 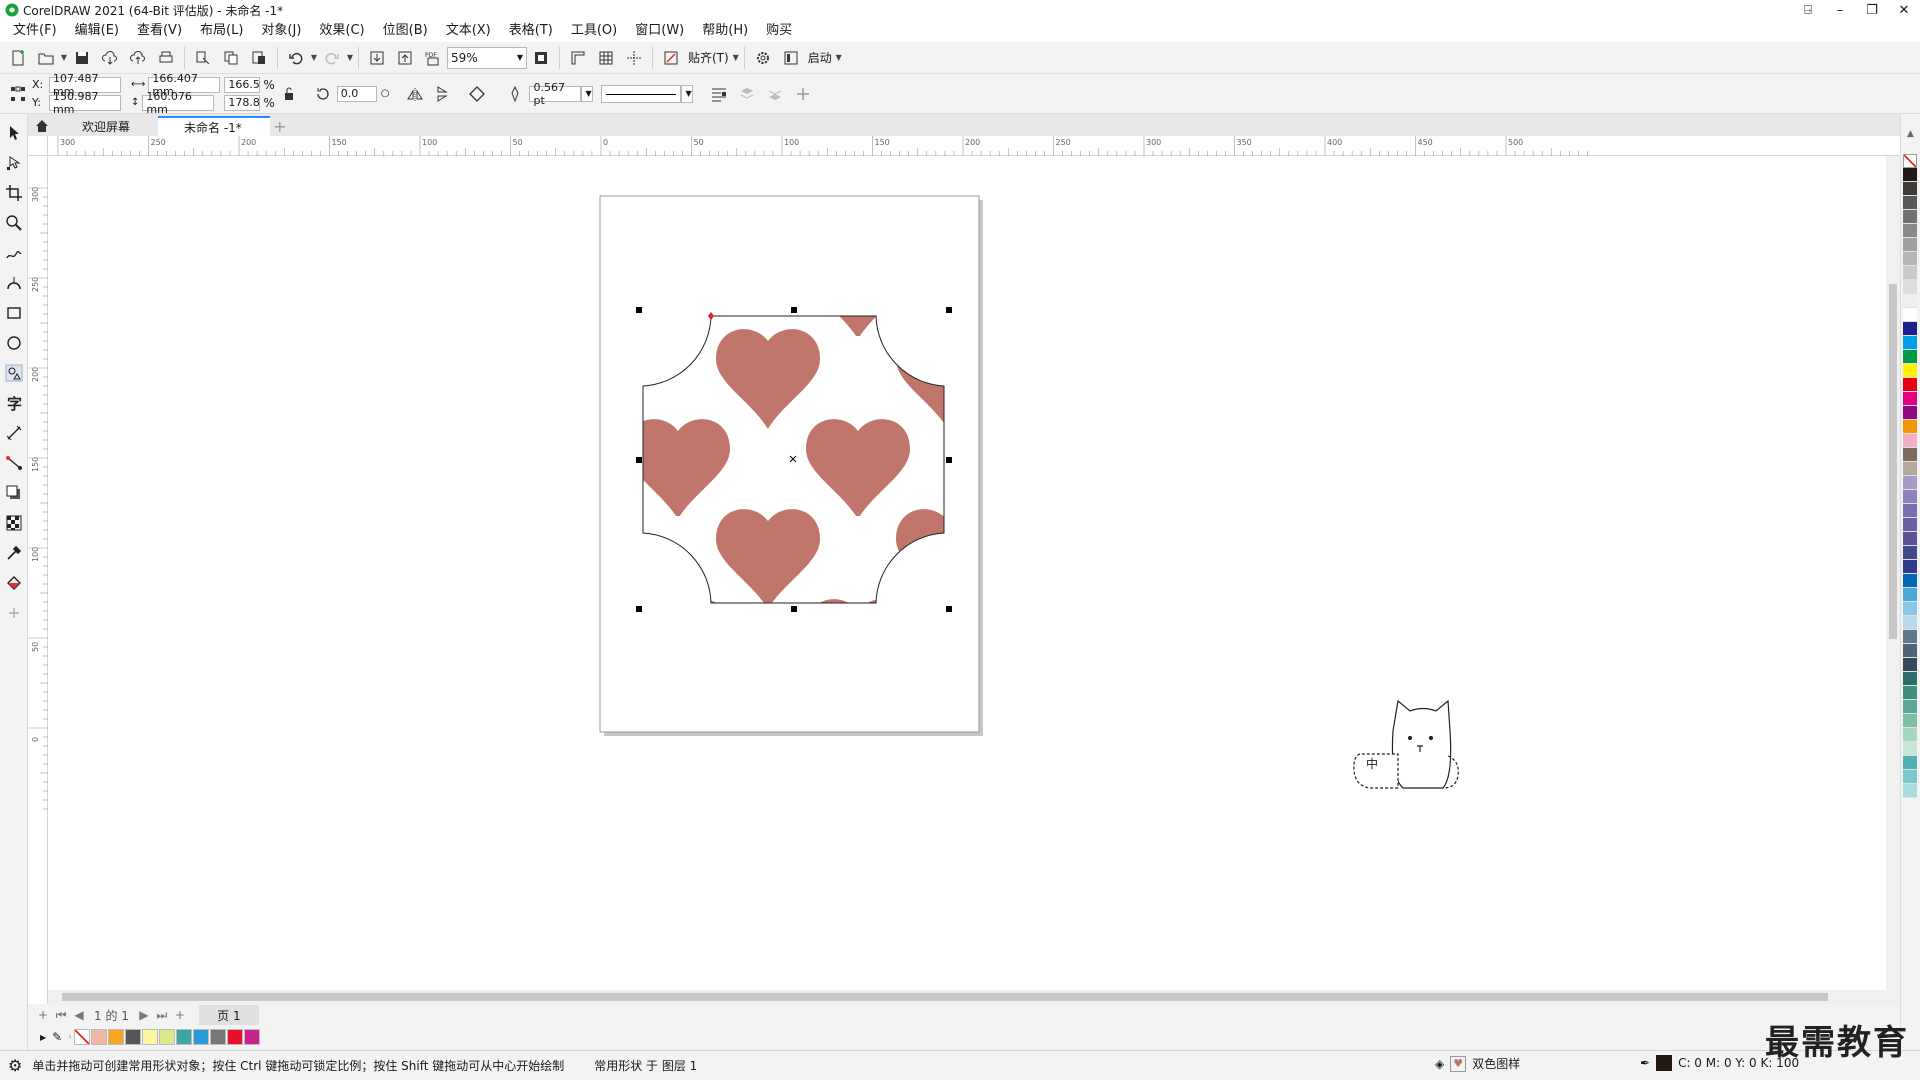 What do you see at coordinates (14, 493) in the screenshot?
I see `drop-shadow-tool` at bounding box center [14, 493].